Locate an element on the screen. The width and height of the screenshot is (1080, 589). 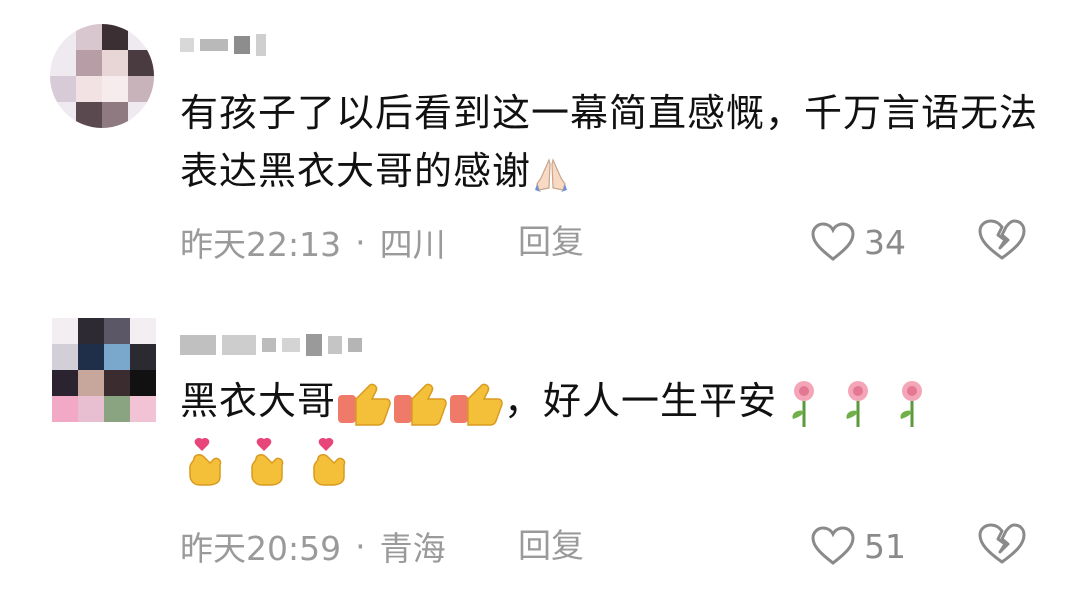
like-count: 34 is located at coordinates (885, 242).